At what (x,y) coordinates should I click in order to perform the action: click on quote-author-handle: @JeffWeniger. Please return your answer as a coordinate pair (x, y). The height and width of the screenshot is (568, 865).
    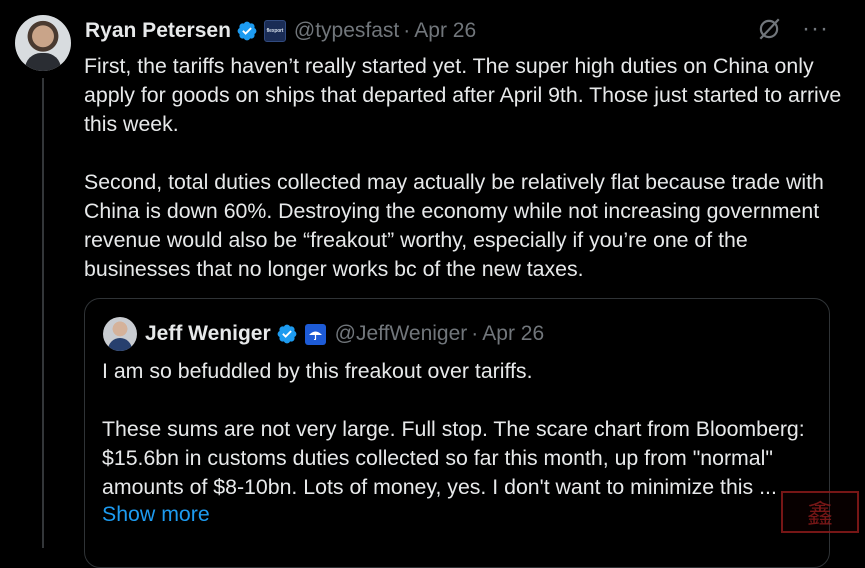
    Looking at the image, I should click on (401, 334).